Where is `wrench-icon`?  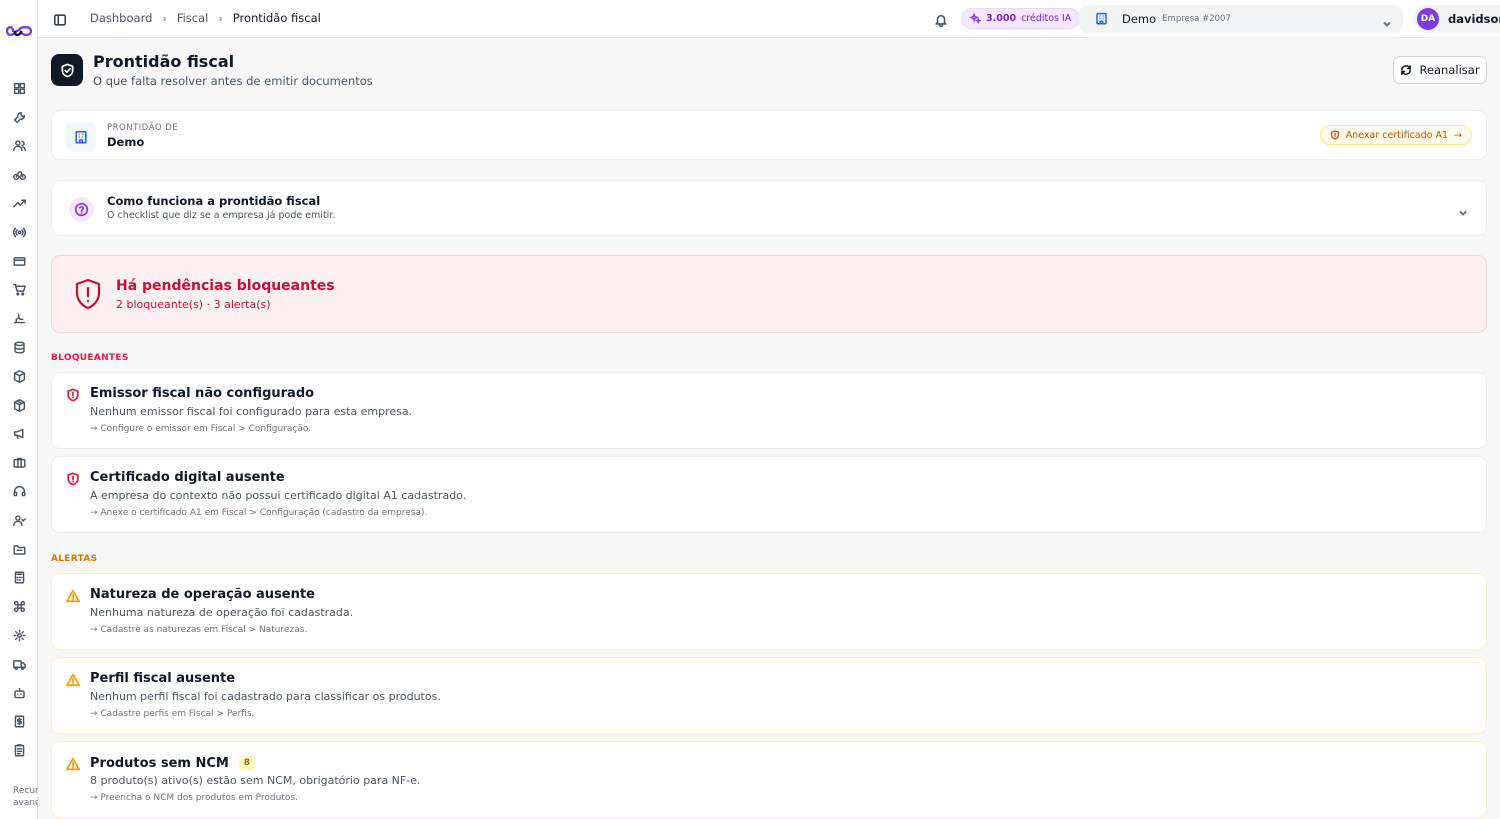
wrench-icon is located at coordinates (19, 117).